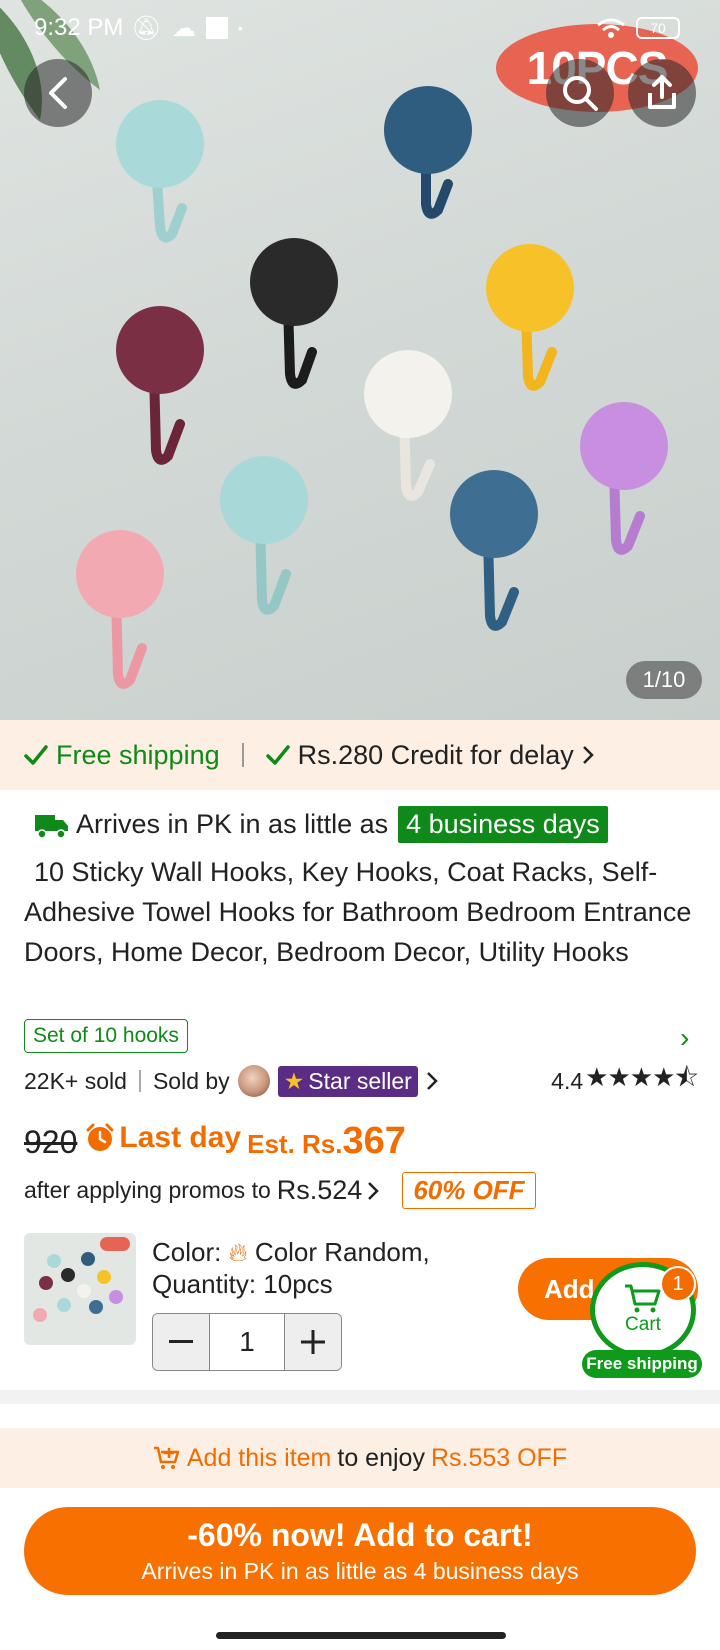  I want to click on status-time: 9:32 PM, so click(79, 27).